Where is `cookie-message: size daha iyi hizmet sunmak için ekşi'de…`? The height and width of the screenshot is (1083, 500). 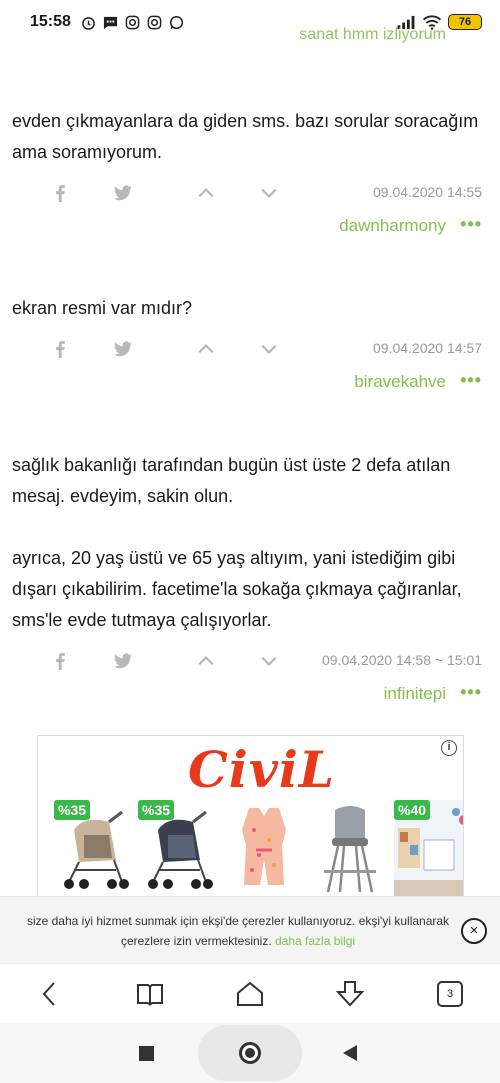
cookie-message: size daha iyi hizmet sunmak için ekşi'de… is located at coordinates (238, 931).